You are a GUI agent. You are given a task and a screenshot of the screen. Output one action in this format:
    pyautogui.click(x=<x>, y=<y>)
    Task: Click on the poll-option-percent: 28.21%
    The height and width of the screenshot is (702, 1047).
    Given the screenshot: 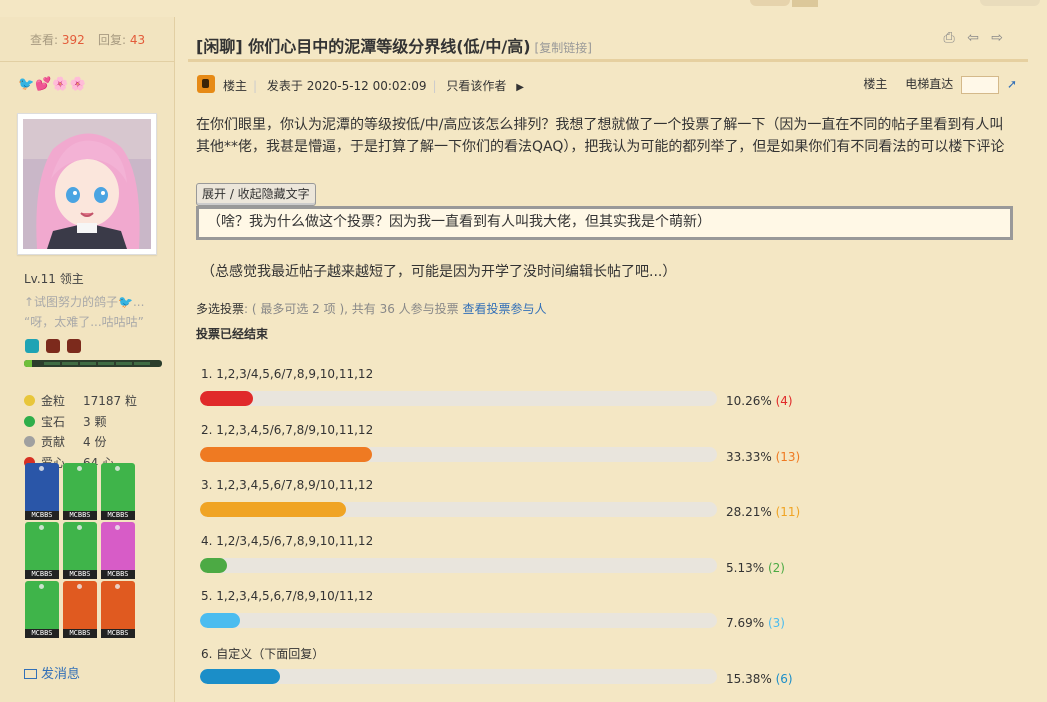 What is the action you would take?
    pyautogui.click(x=749, y=512)
    